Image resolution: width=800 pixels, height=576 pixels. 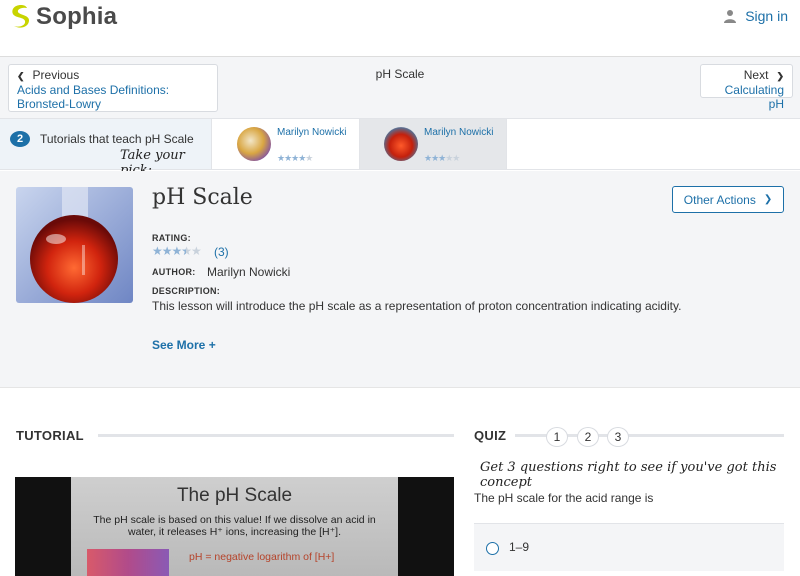 I want to click on chevron-right-icon: ❯, so click(x=780, y=76).